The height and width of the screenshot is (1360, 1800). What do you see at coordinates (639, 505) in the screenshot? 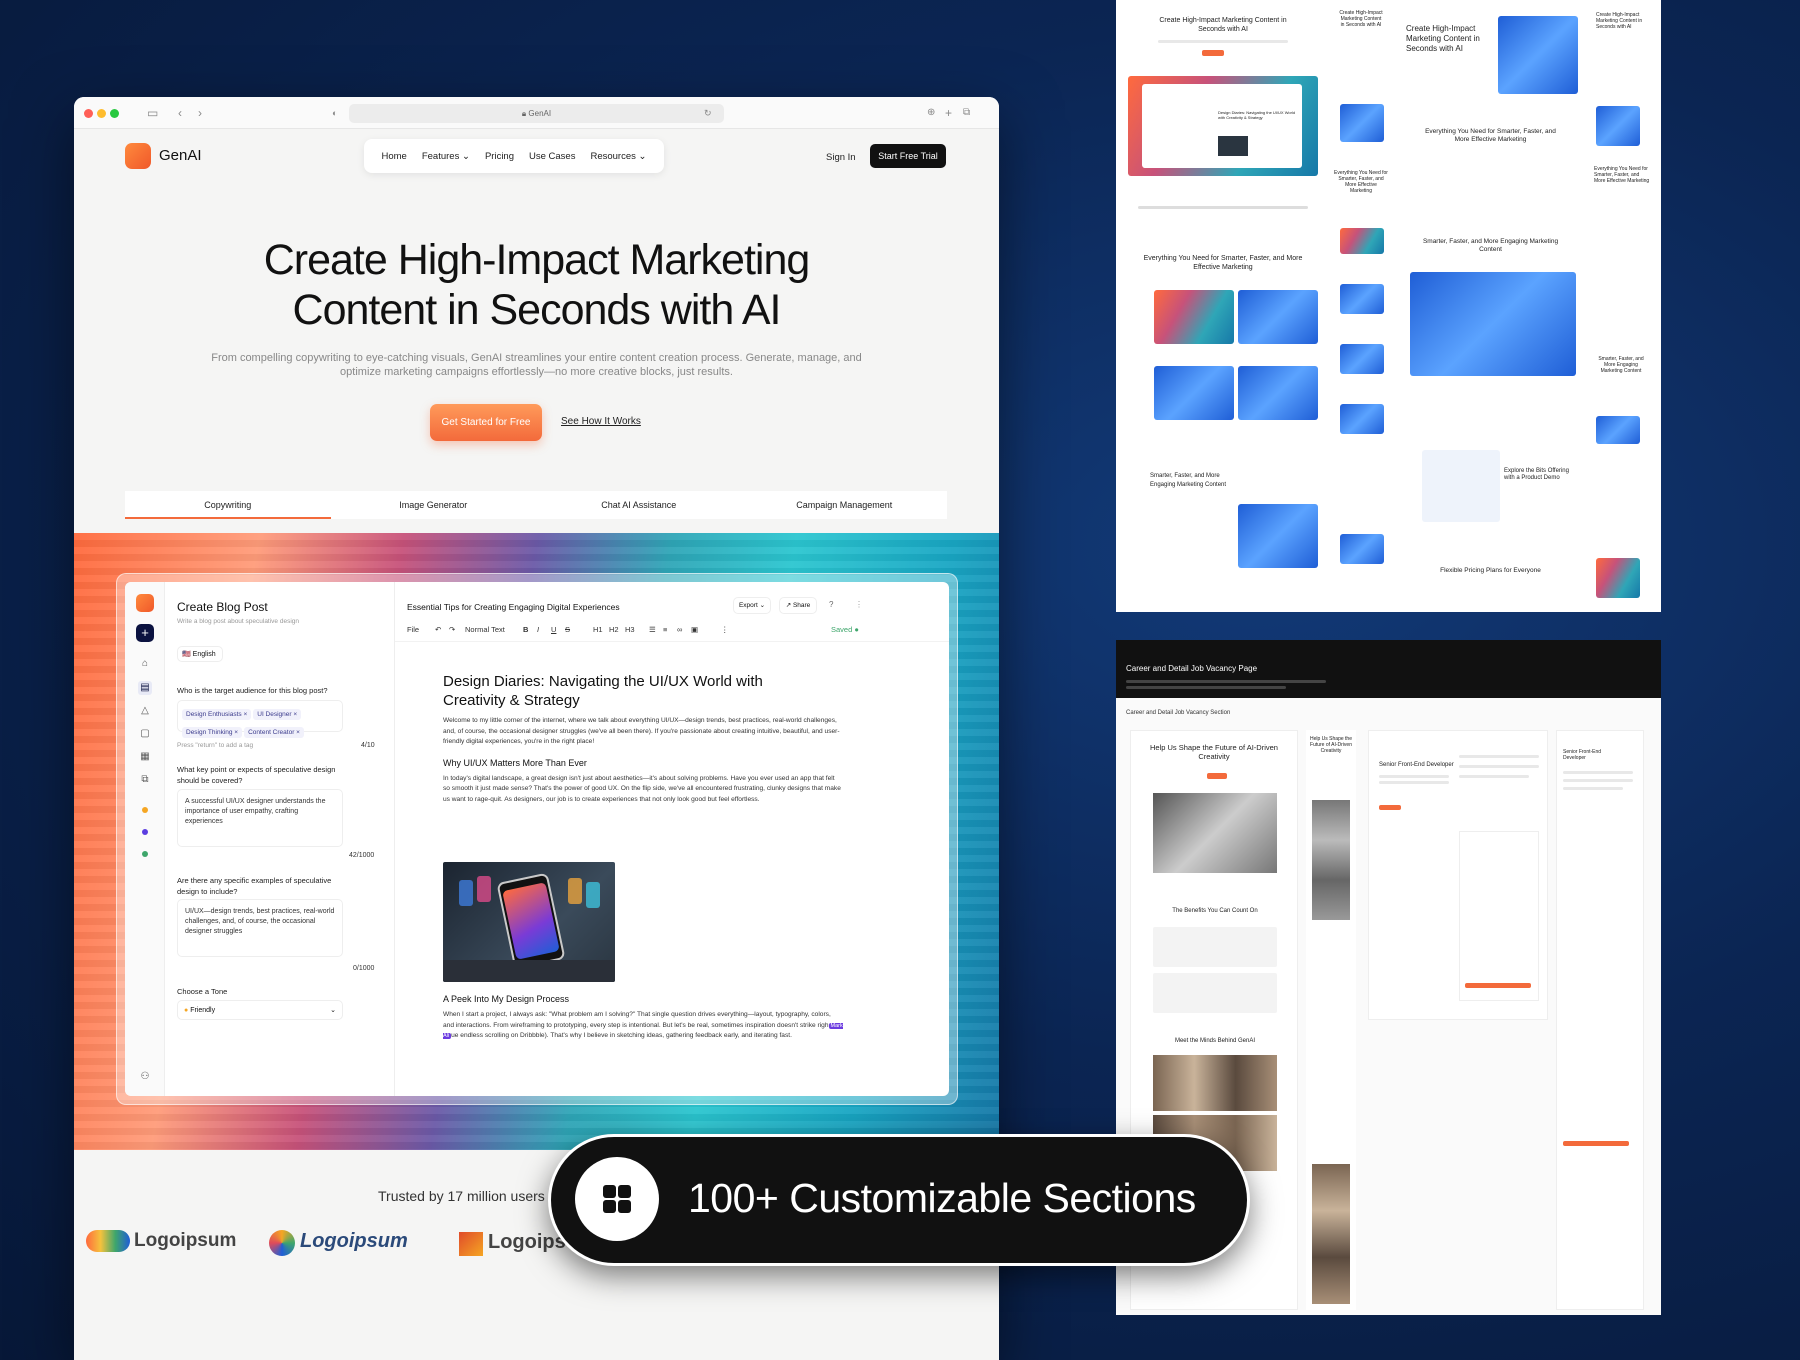
I see `tab-chat-ai-assistance: Chat AI Assistance` at bounding box center [639, 505].